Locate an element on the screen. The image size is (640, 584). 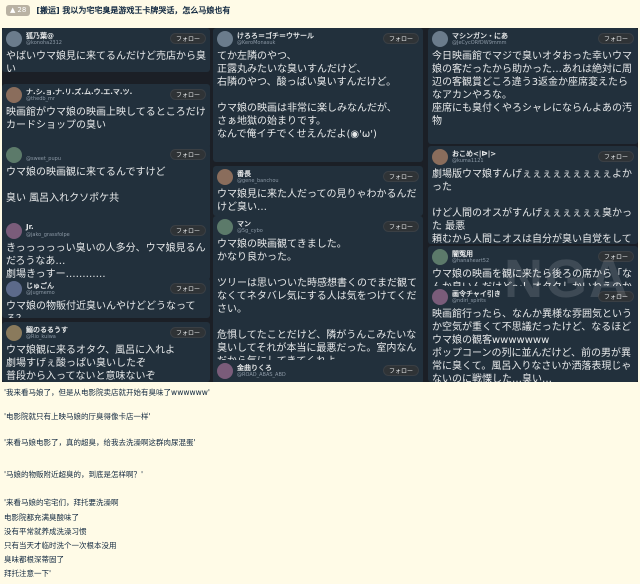
tweet-header: 金曲りくろ @ROAD_ABAS_ABD フォロー is located at coordinates (318, 371).